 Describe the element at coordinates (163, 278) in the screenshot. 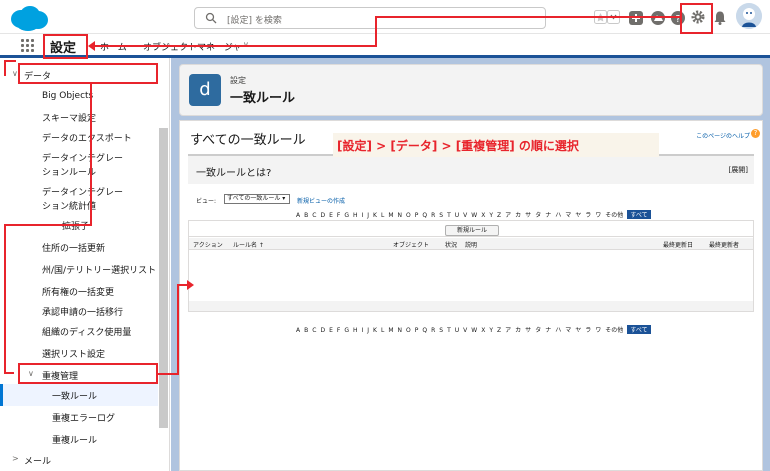

I see `sidebar-scrollbar` at that location.